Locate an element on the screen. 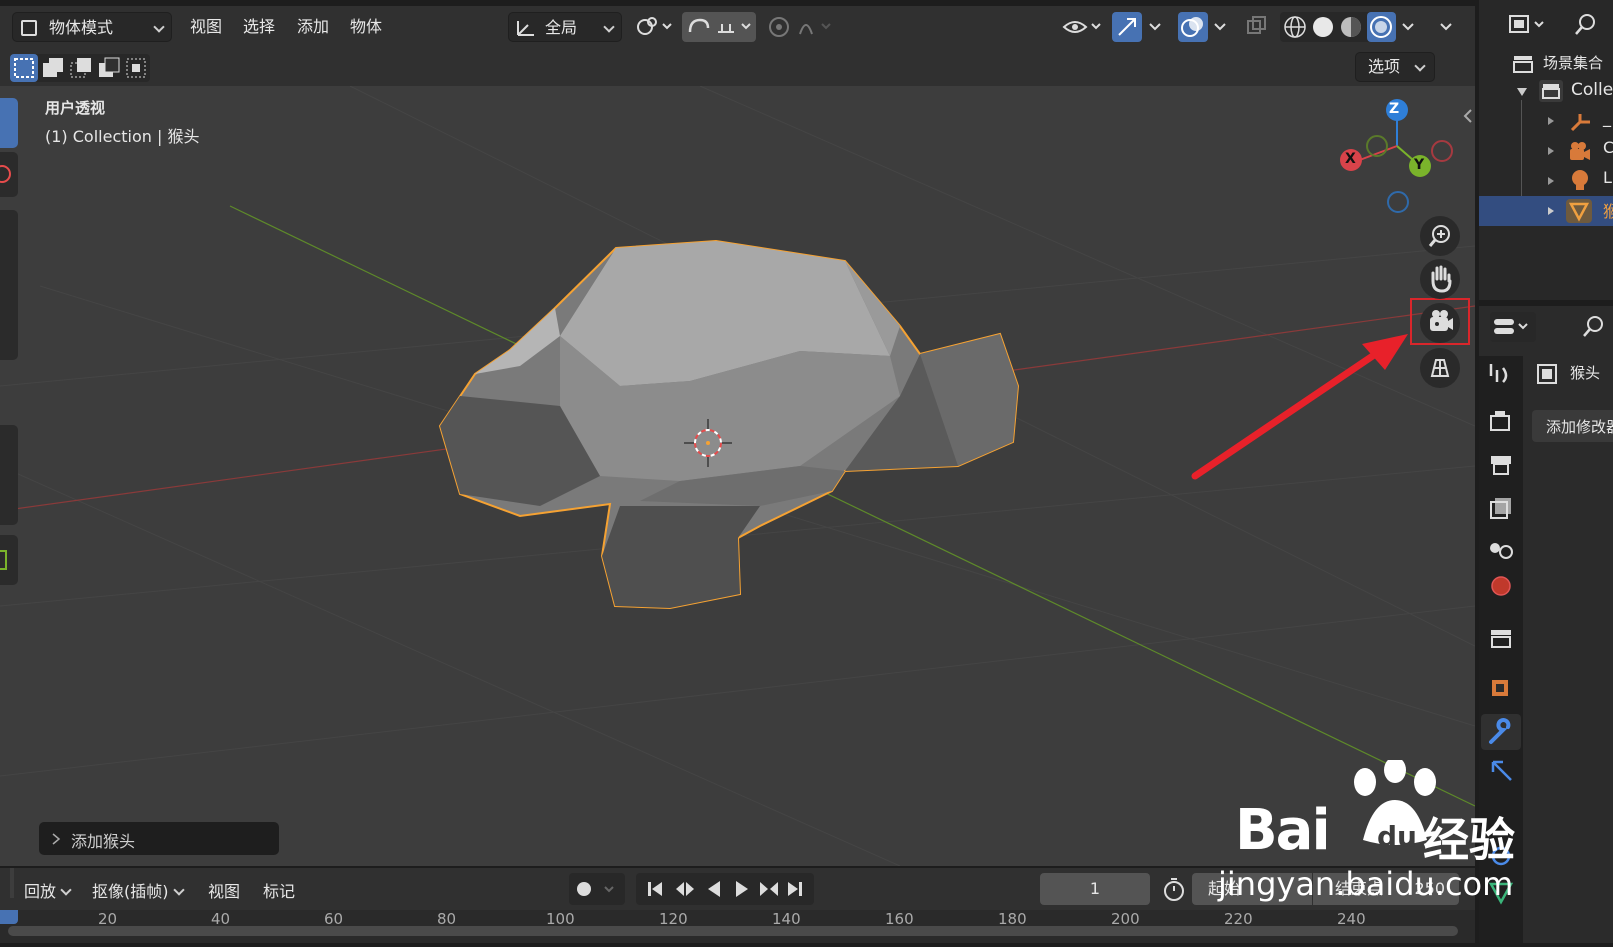  search-icon is located at coordinates (1585, 24).